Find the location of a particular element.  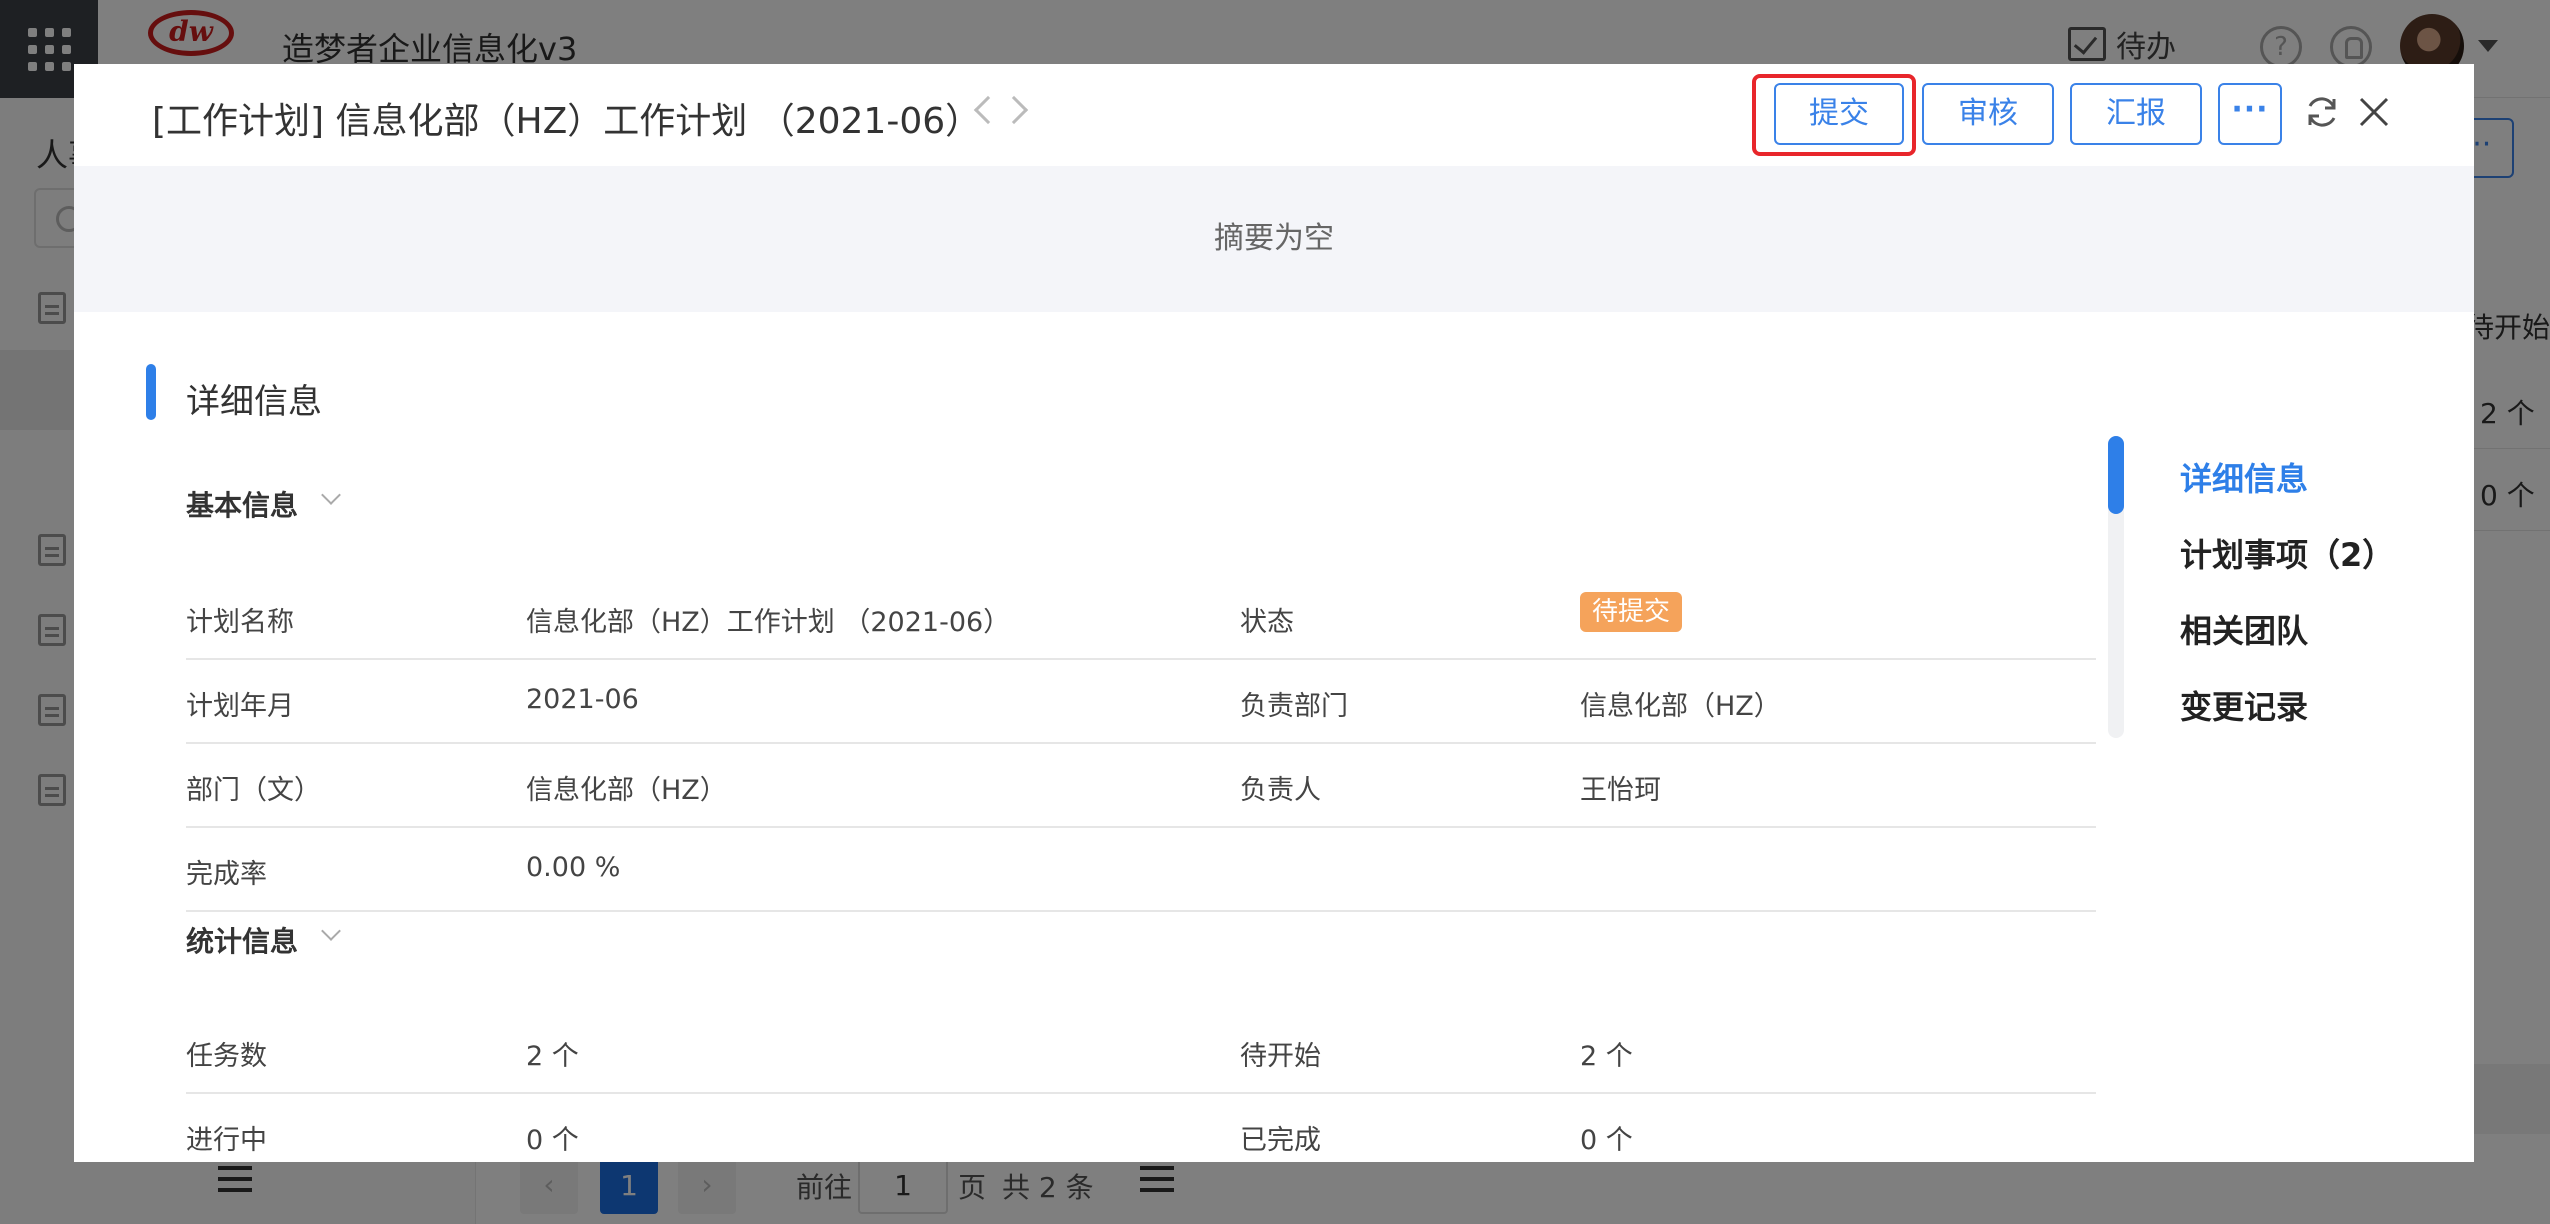

summary-text: 摘要为空 is located at coordinates (1274, 239).